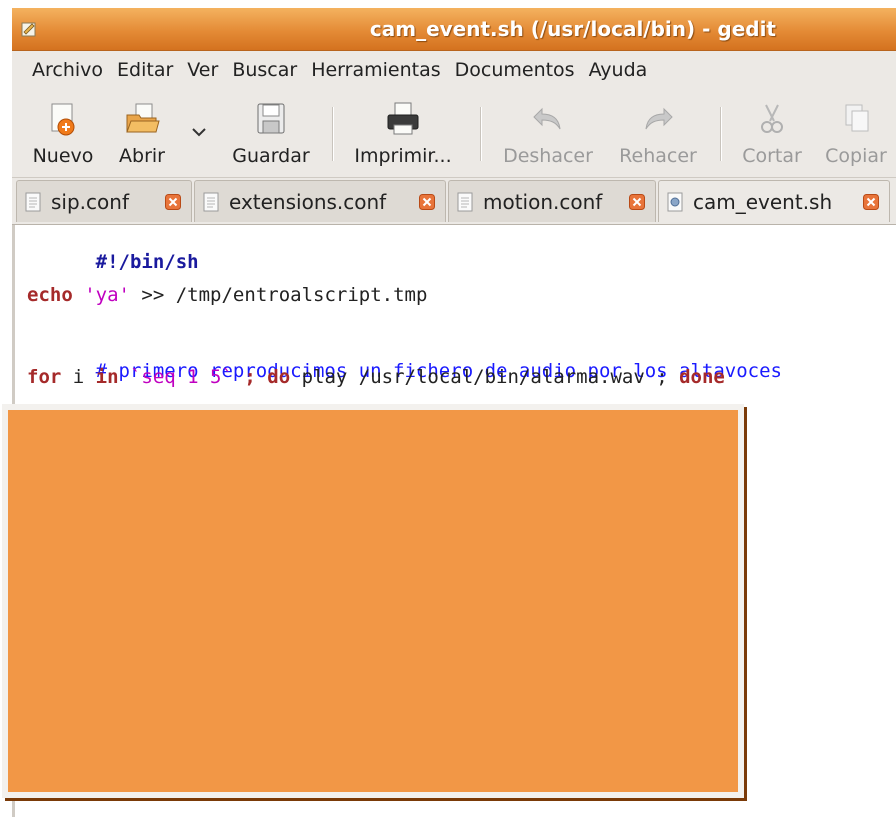  Describe the element at coordinates (143, 118) in the screenshot. I see `open-folder-icon` at that location.